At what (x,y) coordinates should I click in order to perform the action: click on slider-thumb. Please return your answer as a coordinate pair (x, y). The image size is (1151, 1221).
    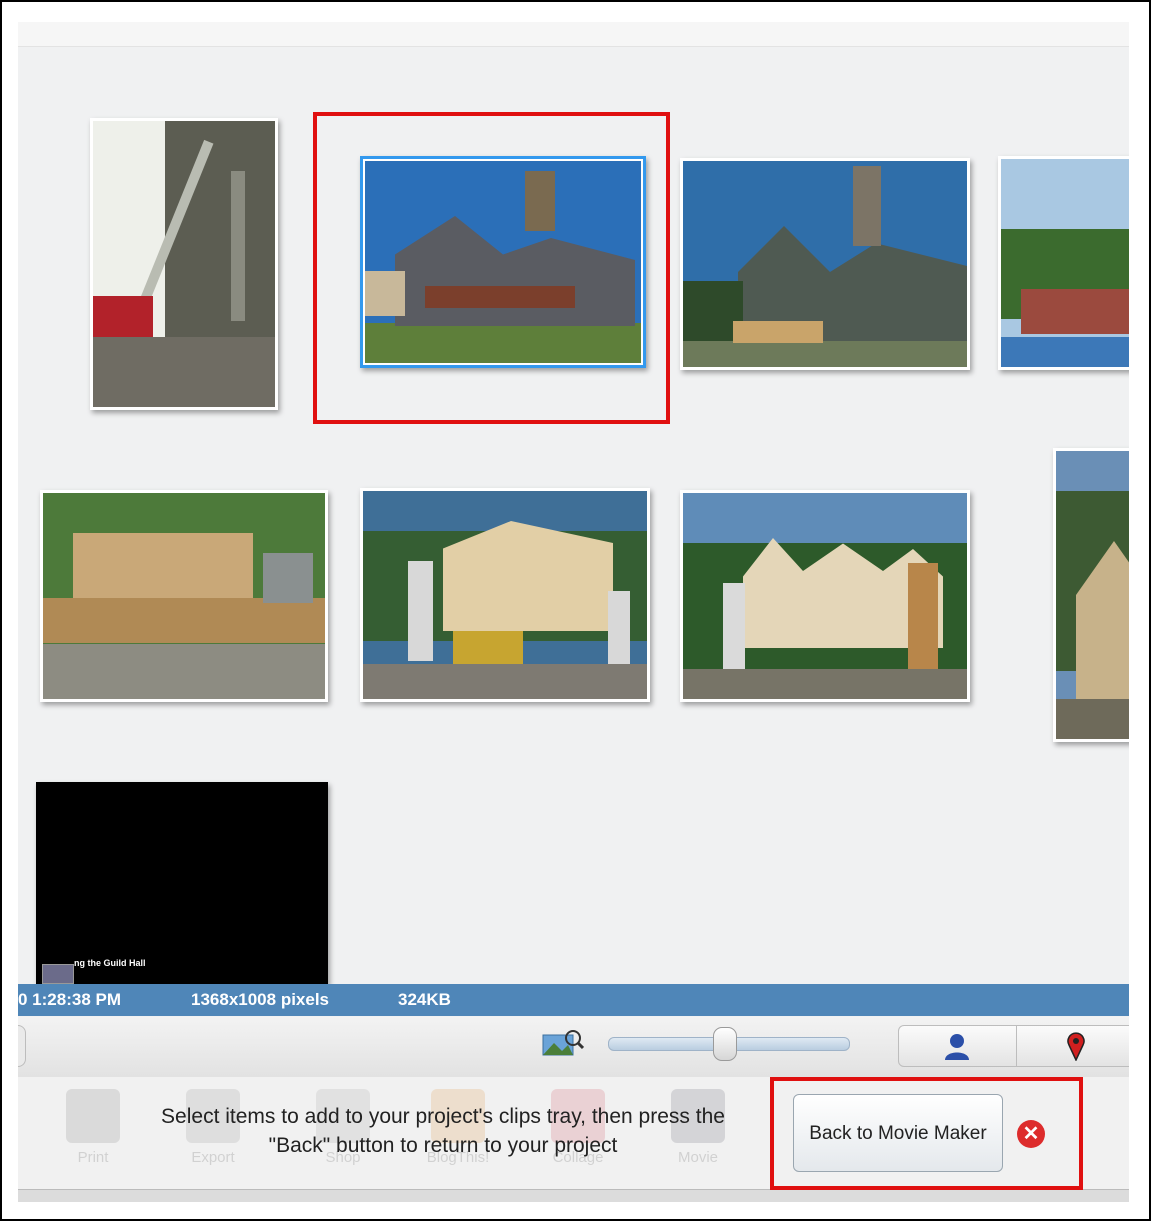
    Looking at the image, I should click on (725, 1044).